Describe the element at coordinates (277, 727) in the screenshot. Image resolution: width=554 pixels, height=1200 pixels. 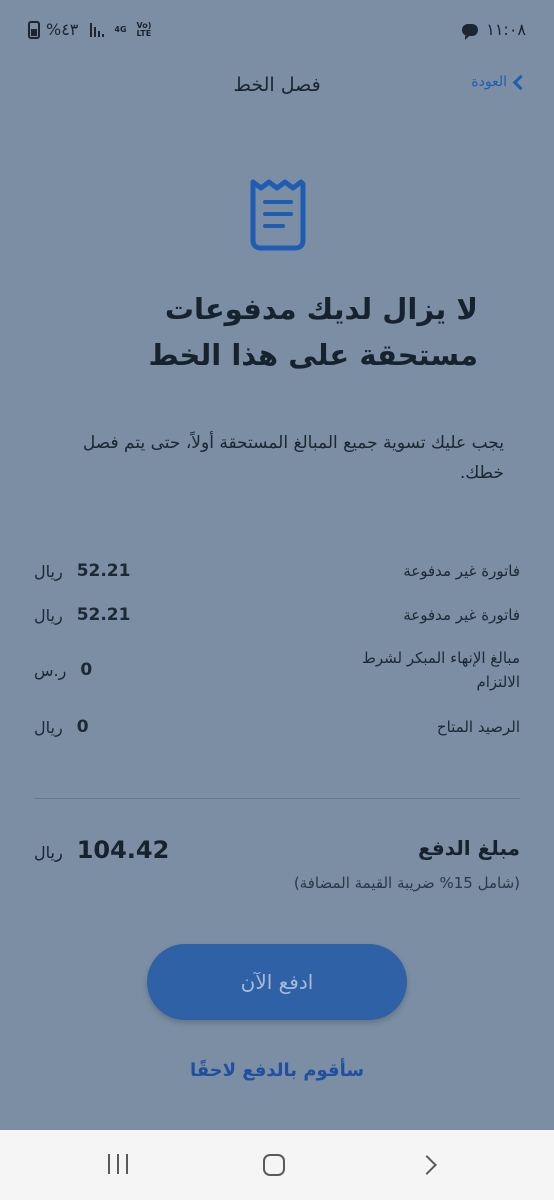
I see `charge-row: الرصيد المتاح ريال 0` at that location.